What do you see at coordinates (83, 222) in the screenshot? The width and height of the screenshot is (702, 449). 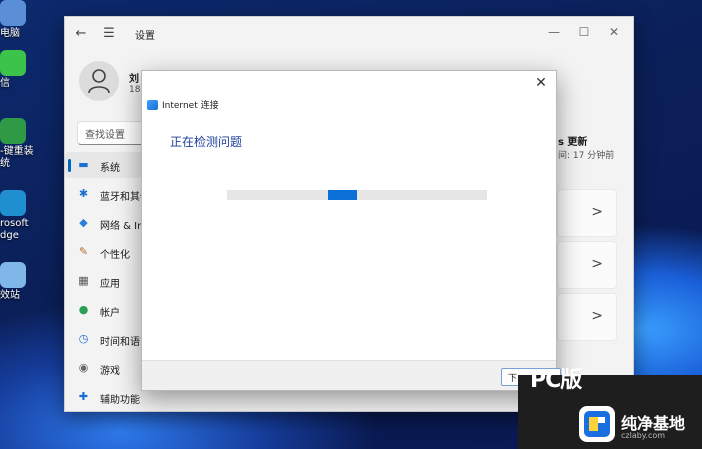 I see `wifi-icon: ◆` at bounding box center [83, 222].